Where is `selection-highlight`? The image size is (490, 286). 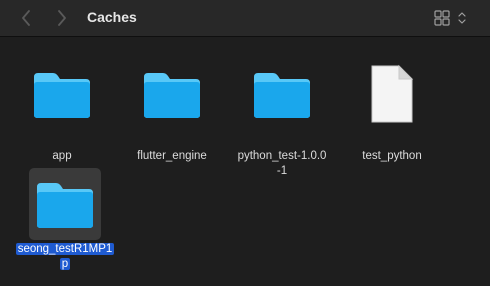 selection-highlight is located at coordinates (65, 204).